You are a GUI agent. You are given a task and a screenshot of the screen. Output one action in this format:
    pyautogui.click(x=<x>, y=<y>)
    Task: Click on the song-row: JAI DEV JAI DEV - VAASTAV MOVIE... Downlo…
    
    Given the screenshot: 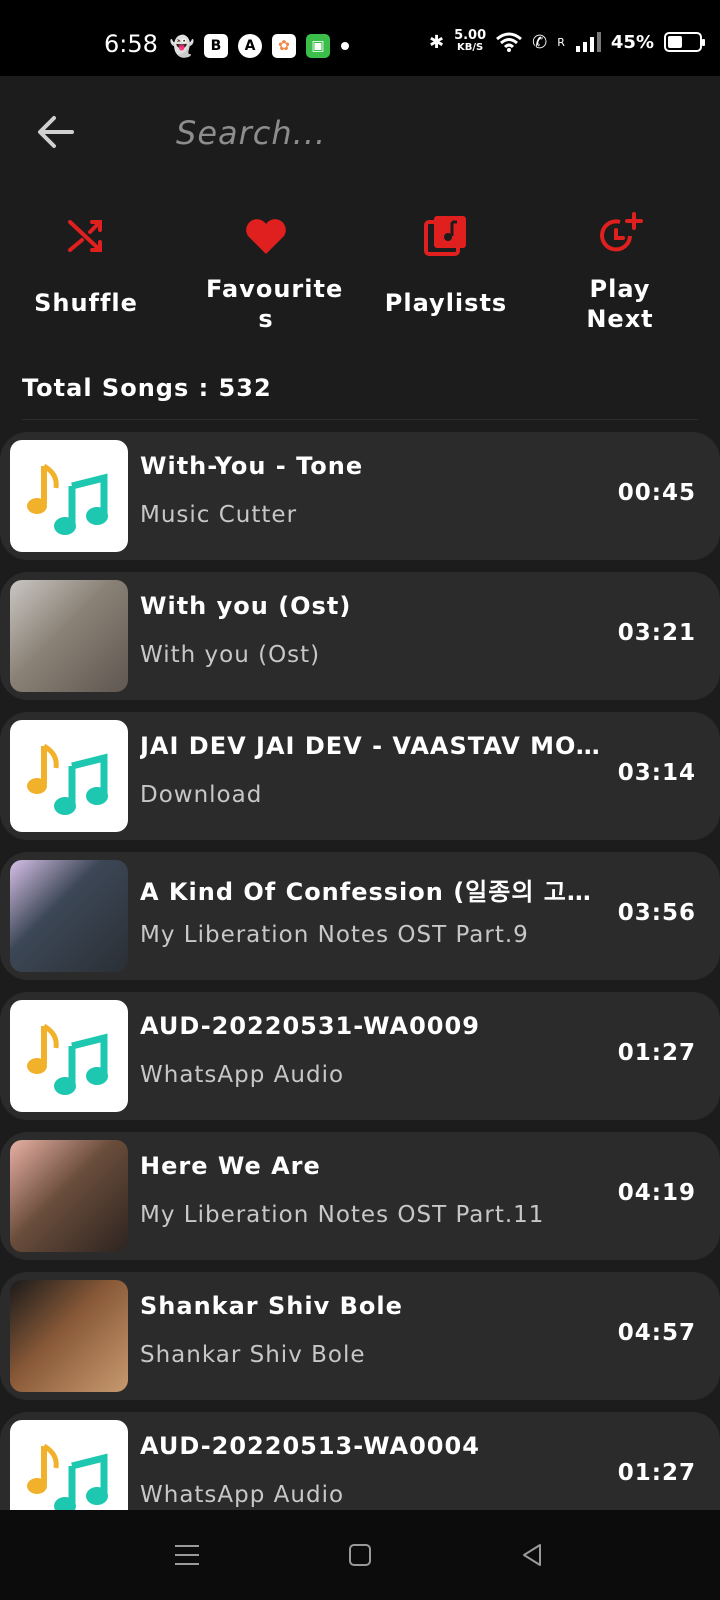 What is the action you would take?
    pyautogui.click(x=360, y=776)
    